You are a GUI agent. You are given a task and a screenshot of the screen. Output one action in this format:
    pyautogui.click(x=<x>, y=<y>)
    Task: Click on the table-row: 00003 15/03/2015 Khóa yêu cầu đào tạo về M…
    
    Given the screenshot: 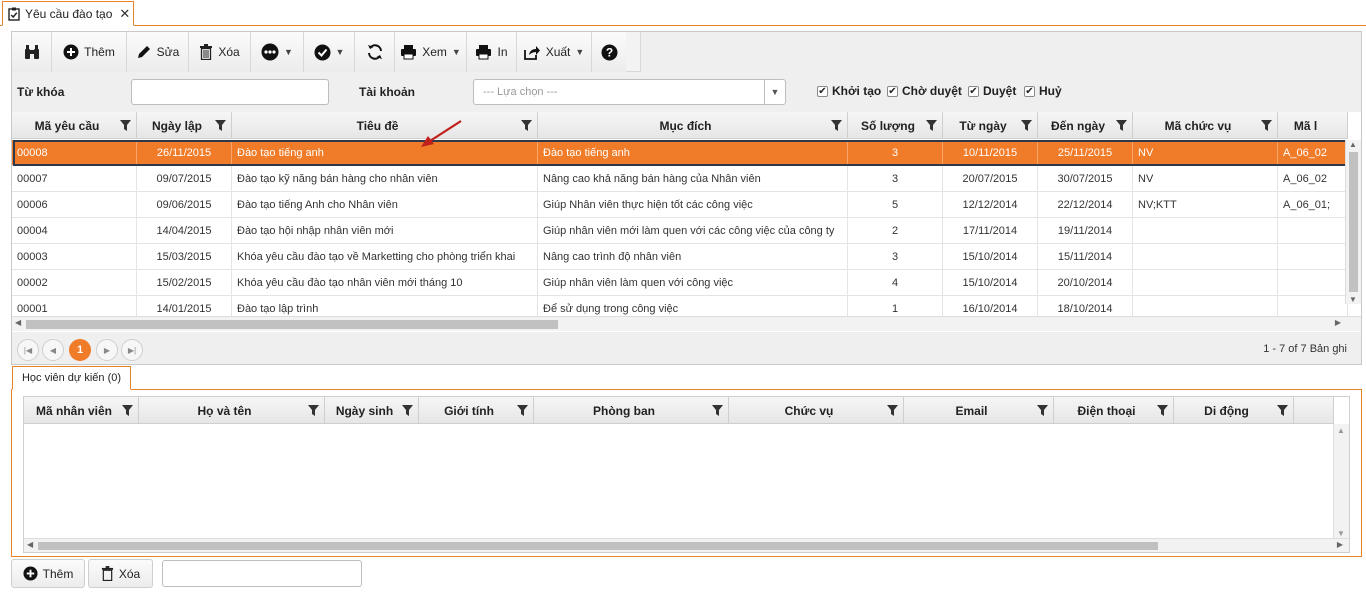 What is the action you would take?
    pyautogui.click(x=680, y=257)
    